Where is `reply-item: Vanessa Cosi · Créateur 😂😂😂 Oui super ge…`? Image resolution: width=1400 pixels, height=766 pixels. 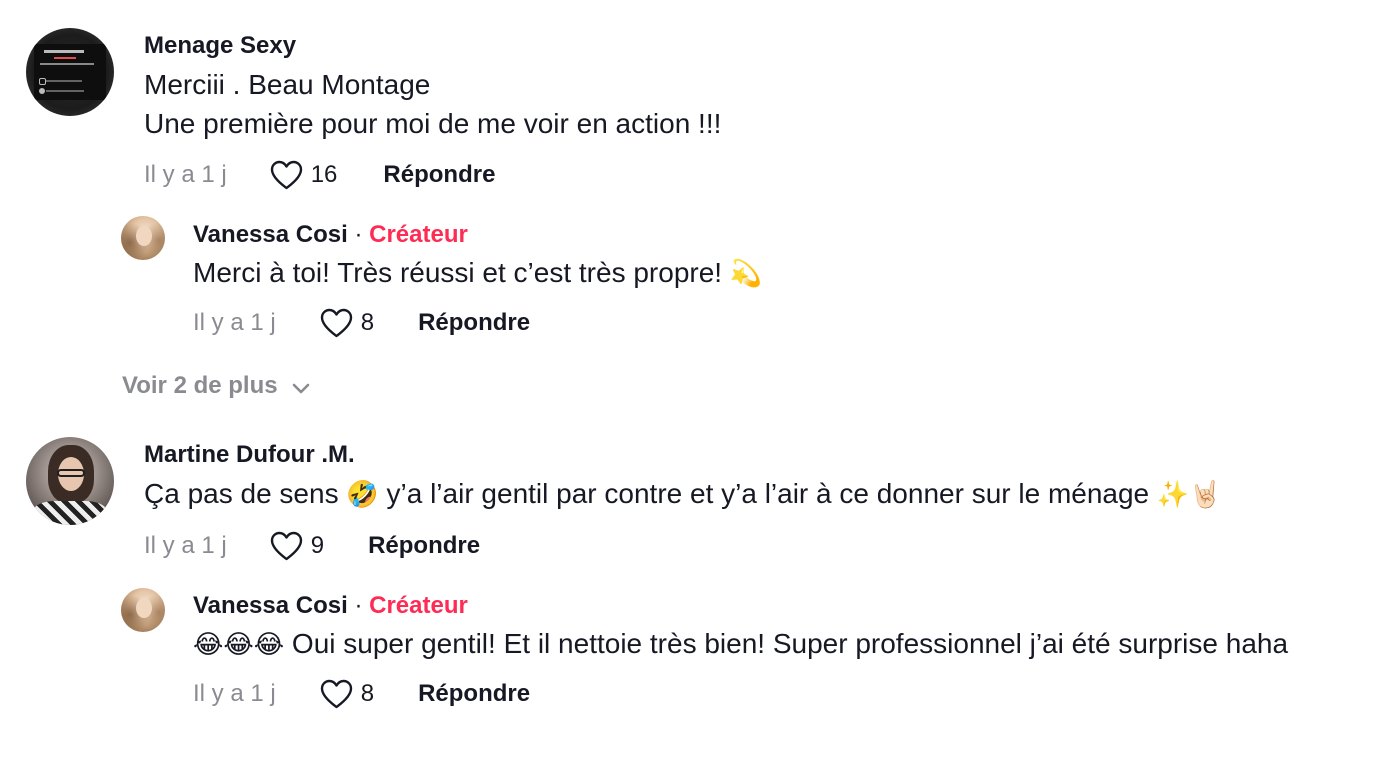 reply-item: Vanessa Cosi · Créateur 😂😂😂 Oui super ge… is located at coordinates (704, 651).